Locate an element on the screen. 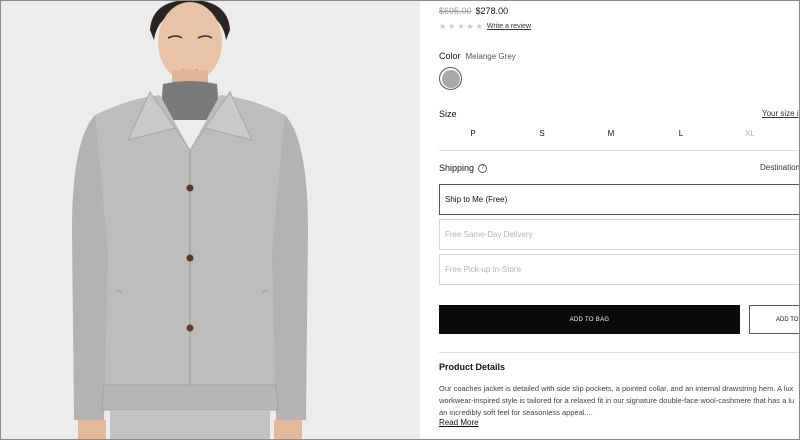 This screenshot has width=800, height=440. write-review-link: Write a review is located at coordinates (509, 26).